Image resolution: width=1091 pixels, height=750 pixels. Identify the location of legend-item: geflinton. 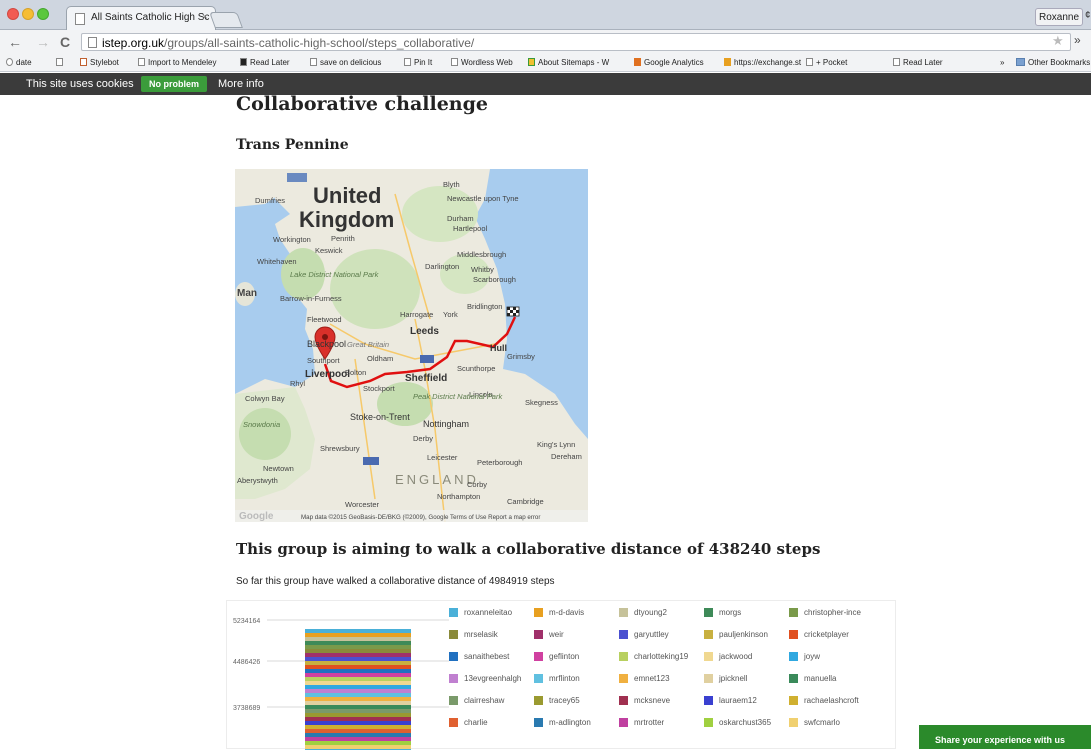
(576, 656).